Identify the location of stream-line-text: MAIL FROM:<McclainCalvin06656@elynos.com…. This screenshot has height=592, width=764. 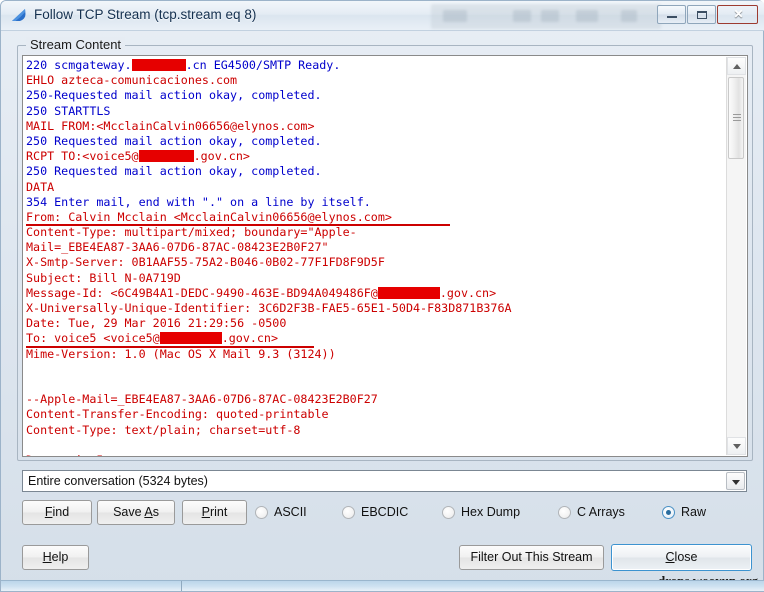
(170, 125).